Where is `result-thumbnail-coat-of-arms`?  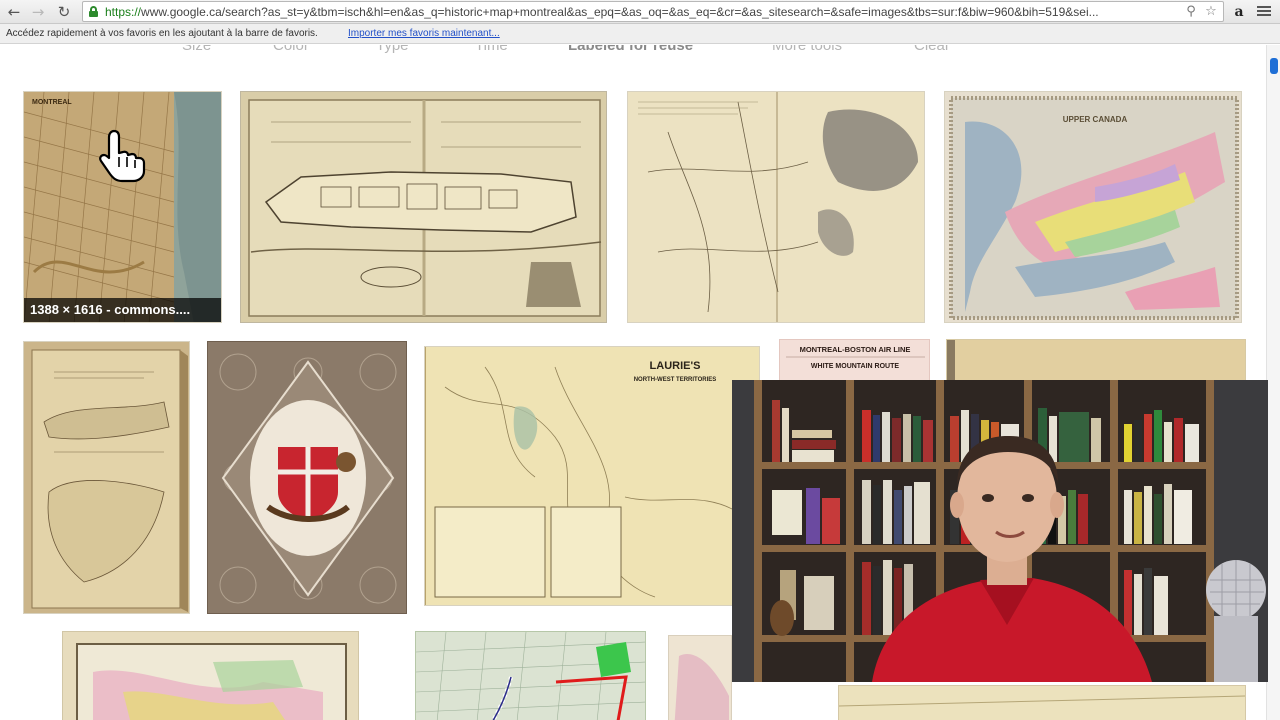
result-thumbnail-coat-of-arms is located at coordinates (307, 477).